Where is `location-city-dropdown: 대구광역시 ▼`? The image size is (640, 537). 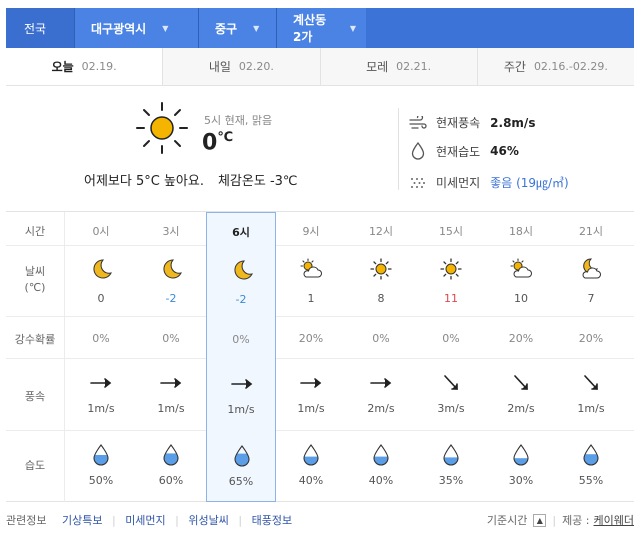
location-city-dropdown: 대구광역시 ▼ is located at coordinates (136, 28).